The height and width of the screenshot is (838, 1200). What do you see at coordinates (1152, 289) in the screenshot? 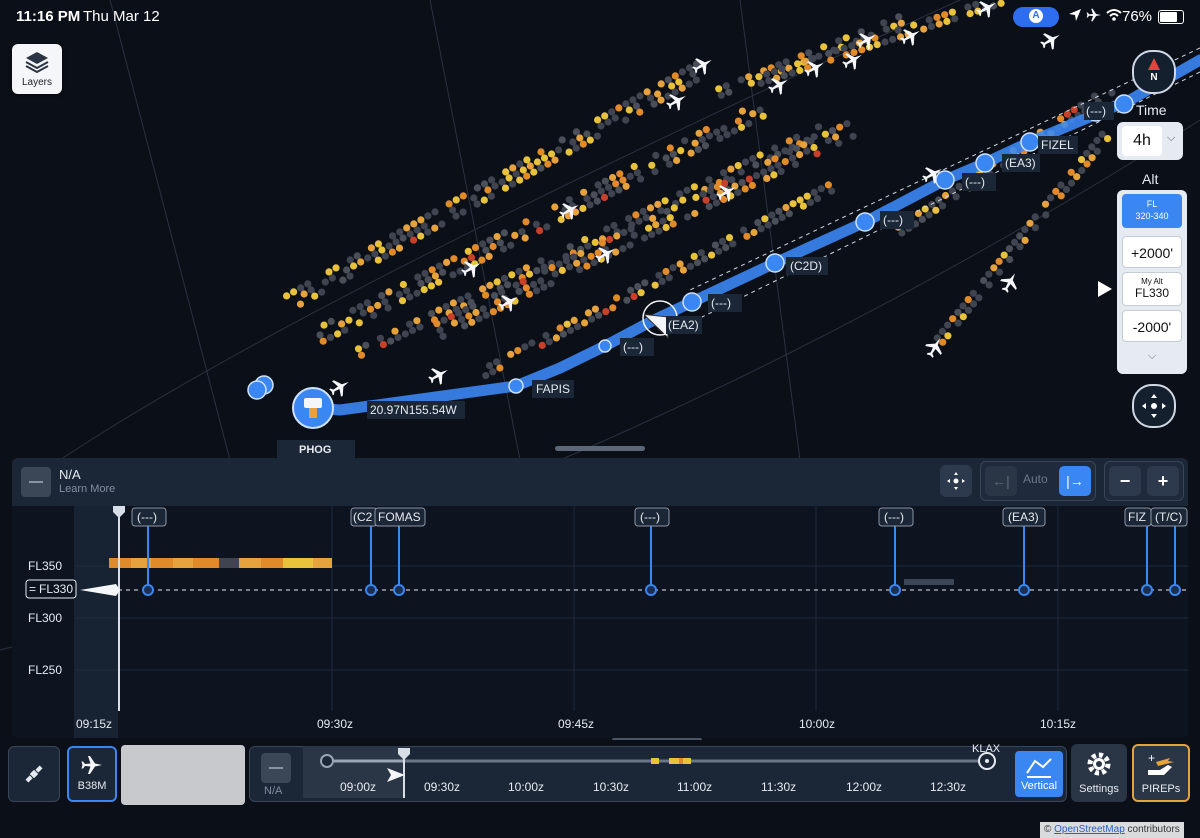
I see `my-alt-button: My Alt FL330` at bounding box center [1152, 289].